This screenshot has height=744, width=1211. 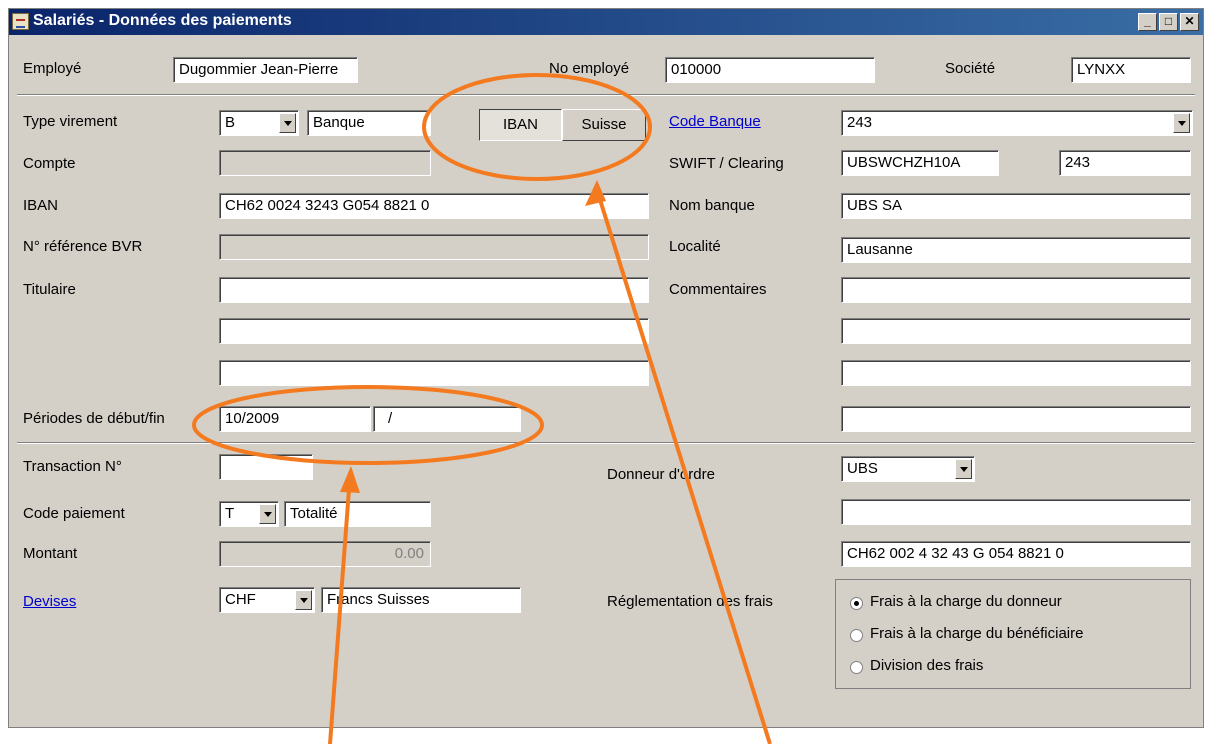 What do you see at coordinates (537, 127) in the screenshot?
I see `annotation-ellipse-iban` at bounding box center [537, 127].